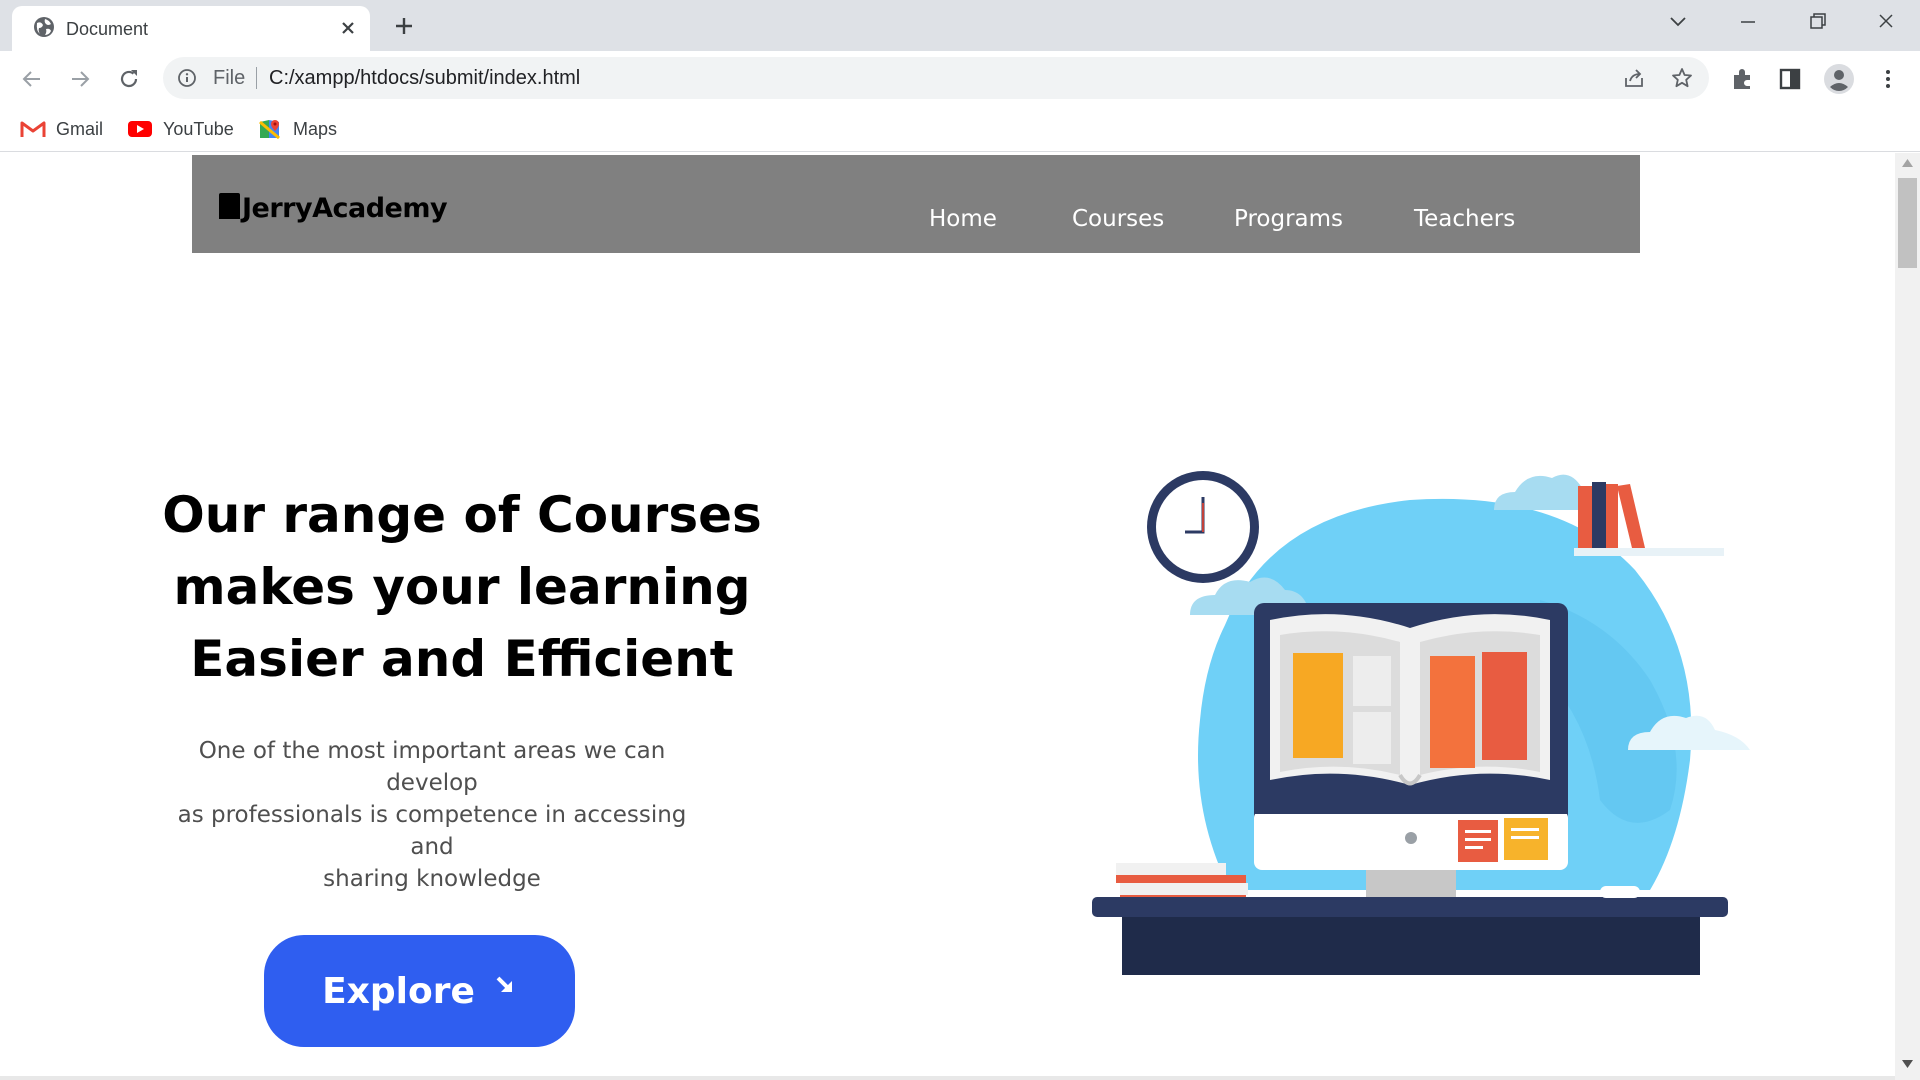 This screenshot has height=1080, width=1920. Describe the element at coordinates (424, 78) in the screenshot. I see `url-text: C:/xampp/htdocs/submit/index.html` at that location.